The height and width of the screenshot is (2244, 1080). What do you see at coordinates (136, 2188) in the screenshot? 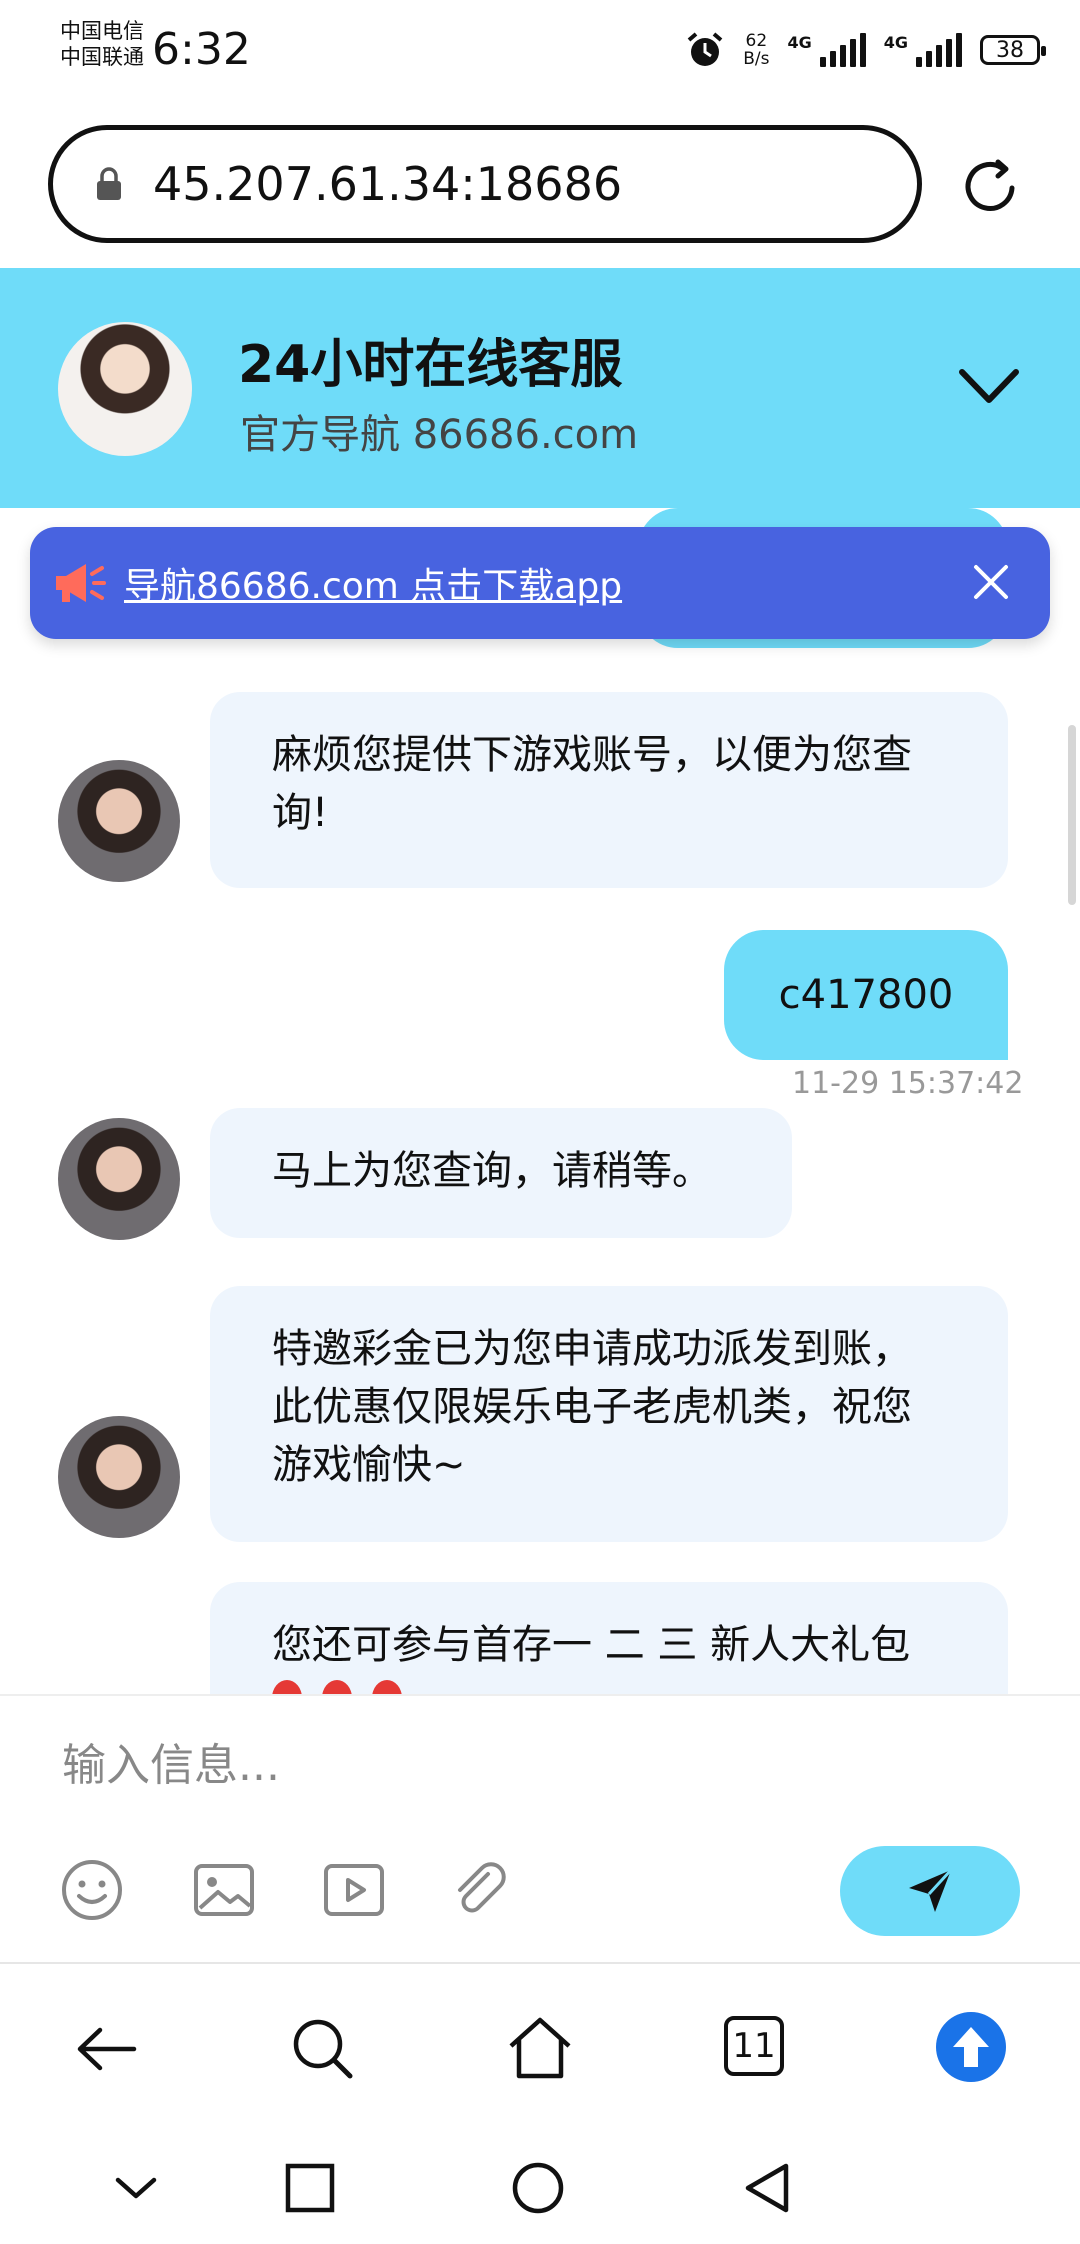
I see `collapse-icon` at bounding box center [136, 2188].